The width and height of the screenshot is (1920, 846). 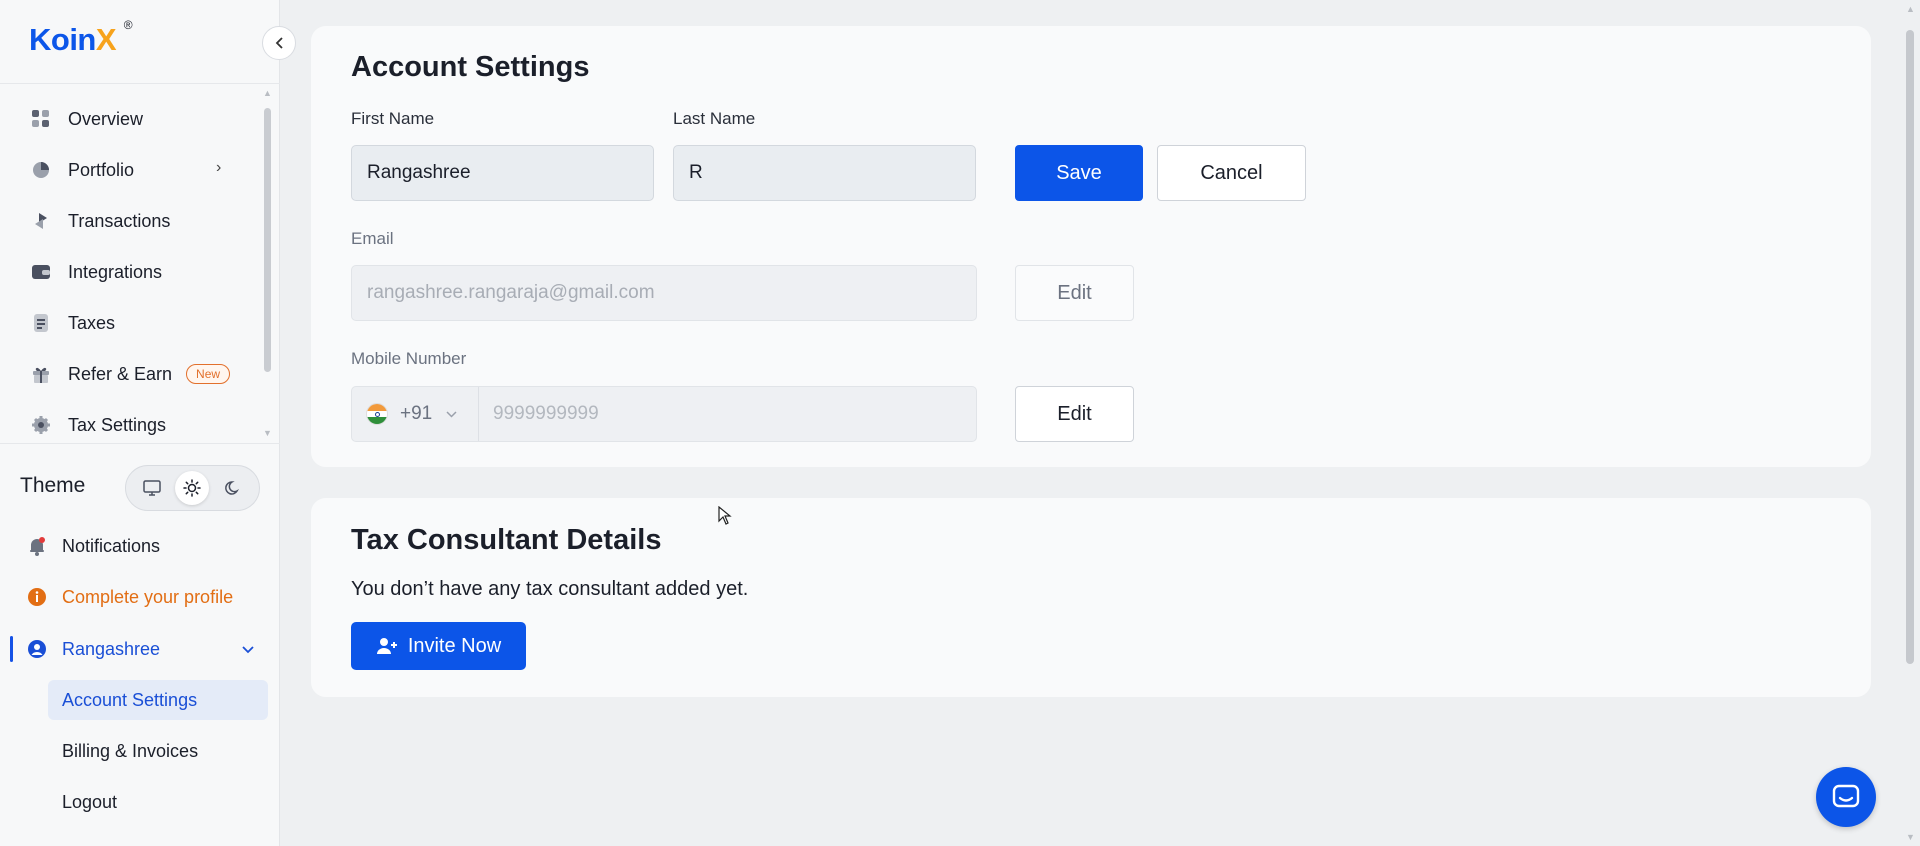 What do you see at coordinates (41, 272) in the screenshot?
I see `wallet-icon` at bounding box center [41, 272].